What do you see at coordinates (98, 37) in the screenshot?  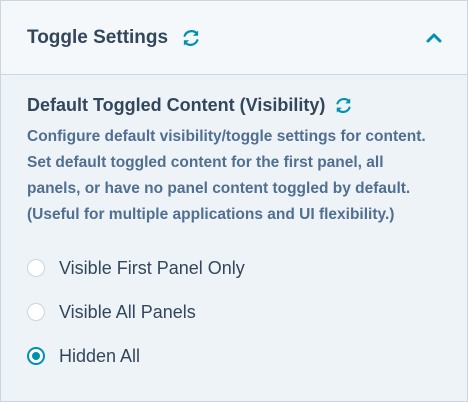 I see `panel-title: Toggle Settings` at bounding box center [98, 37].